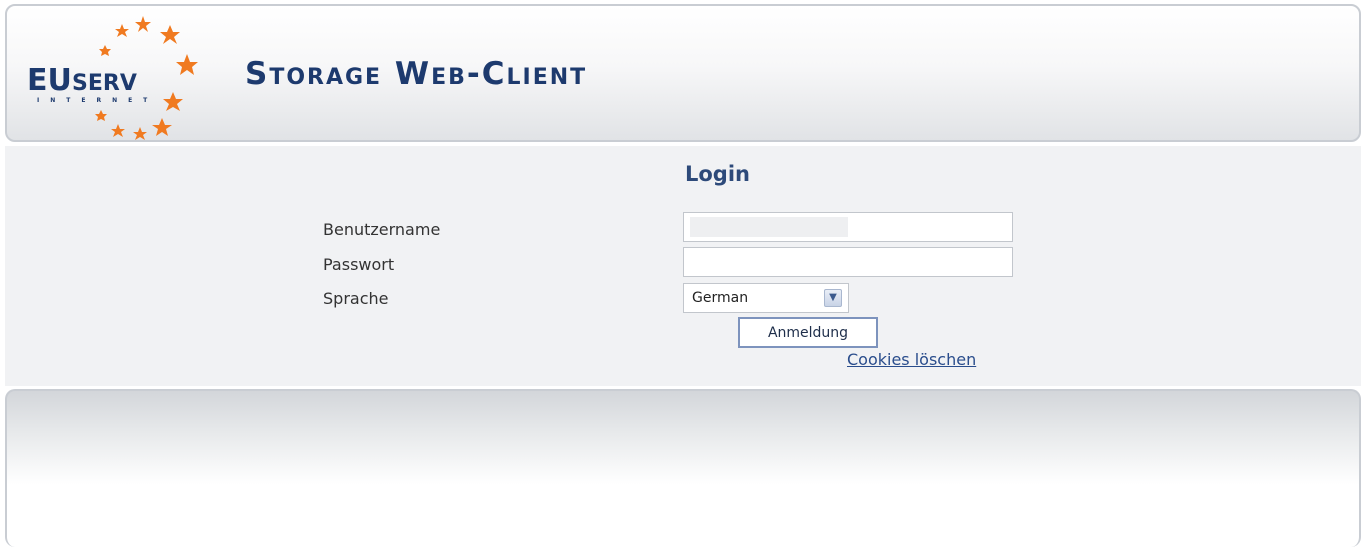  Describe the element at coordinates (104, 83) in the screenshot. I see `brand-suffix-text: SERV` at that location.